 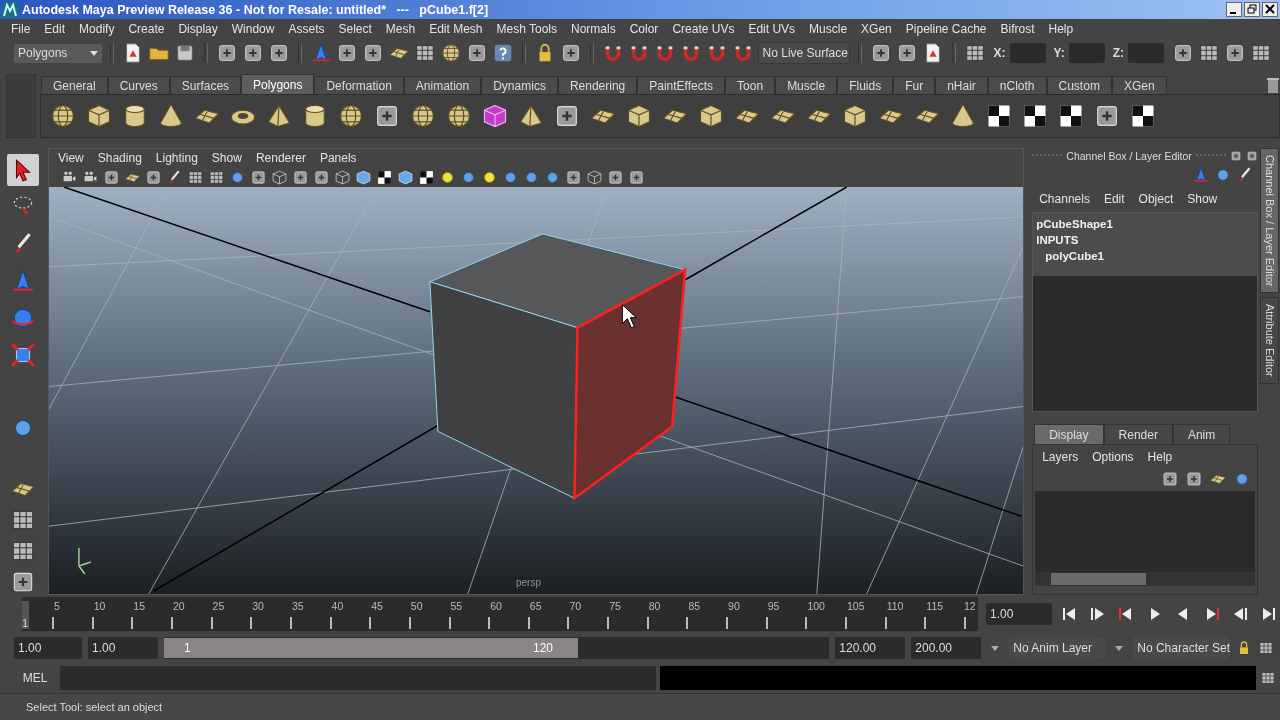 What do you see at coordinates (1145, 224) in the screenshot?
I see `node-label: pCubeShape1` at bounding box center [1145, 224].